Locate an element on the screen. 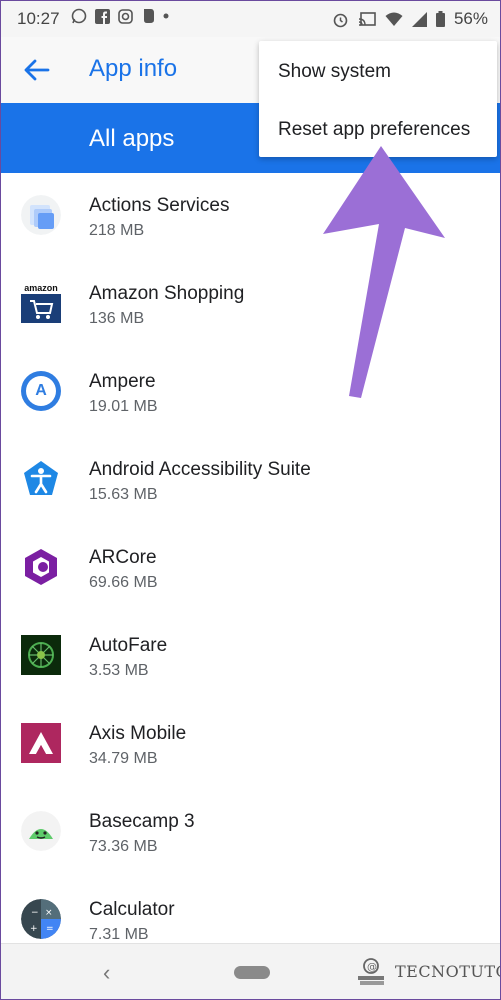 This screenshot has width=501, height=1000. navigation-bar: ‹ @ TECNOTUTO is located at coordinates (251, 971).